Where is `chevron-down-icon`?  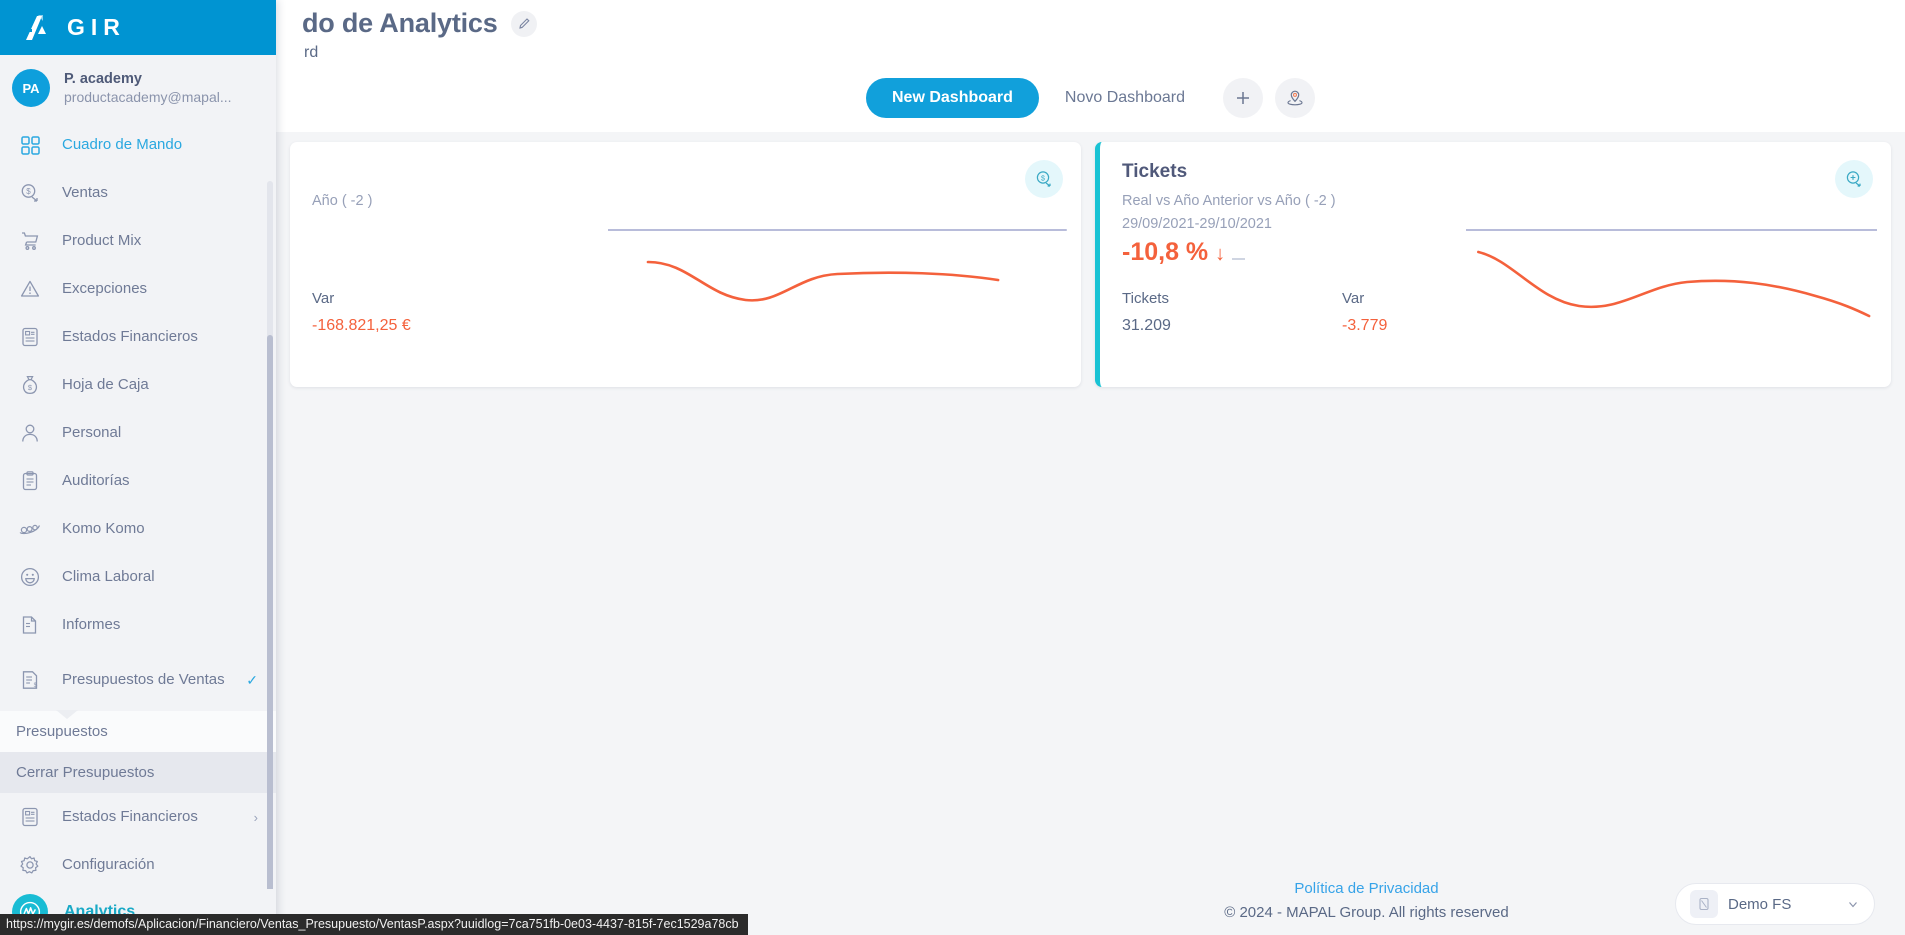 chevron-down-icon is located at coordinates (1853, 905).